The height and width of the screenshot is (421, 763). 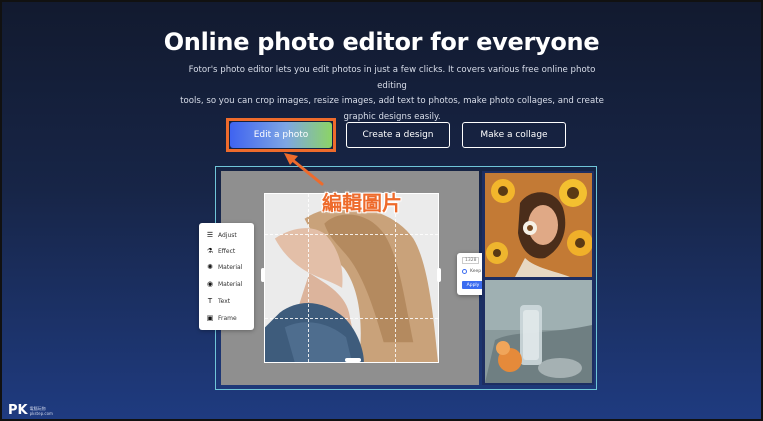 I want to click on make-collage-button: Make a collage, so click(x=514, y=135).